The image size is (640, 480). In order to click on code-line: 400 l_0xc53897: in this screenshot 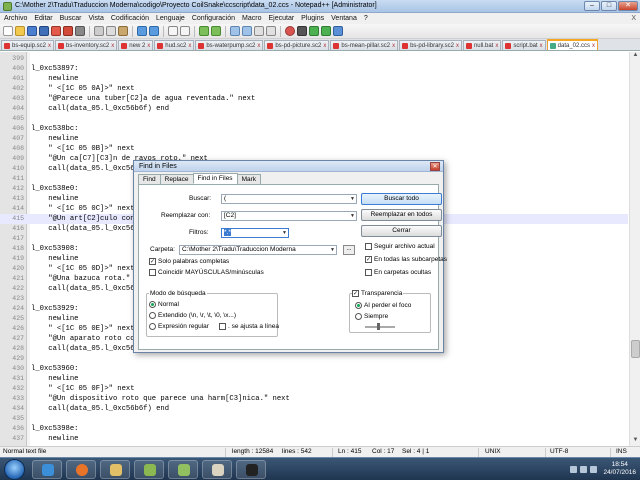, I will do `click(314, 69)`.